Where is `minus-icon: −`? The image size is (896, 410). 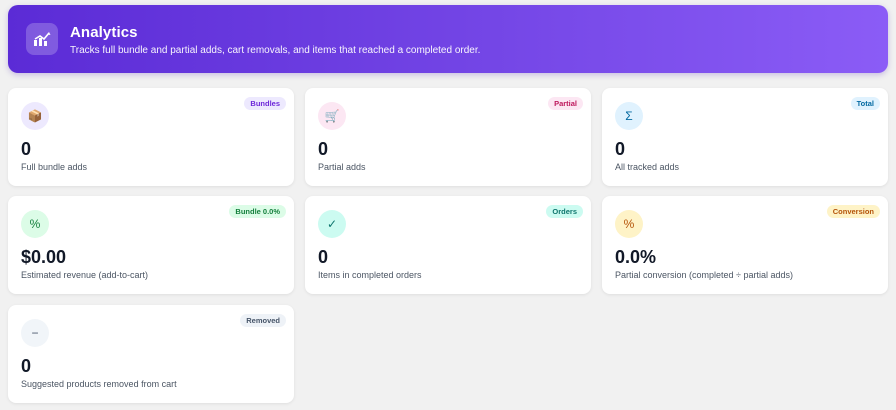
minus-icon: − is located at coordinates (35, 333).